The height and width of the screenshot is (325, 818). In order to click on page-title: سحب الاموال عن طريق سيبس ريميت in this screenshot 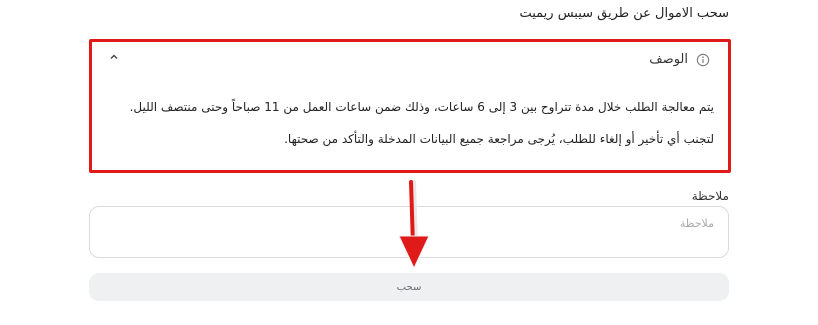, I will do `click(624, 13)`.